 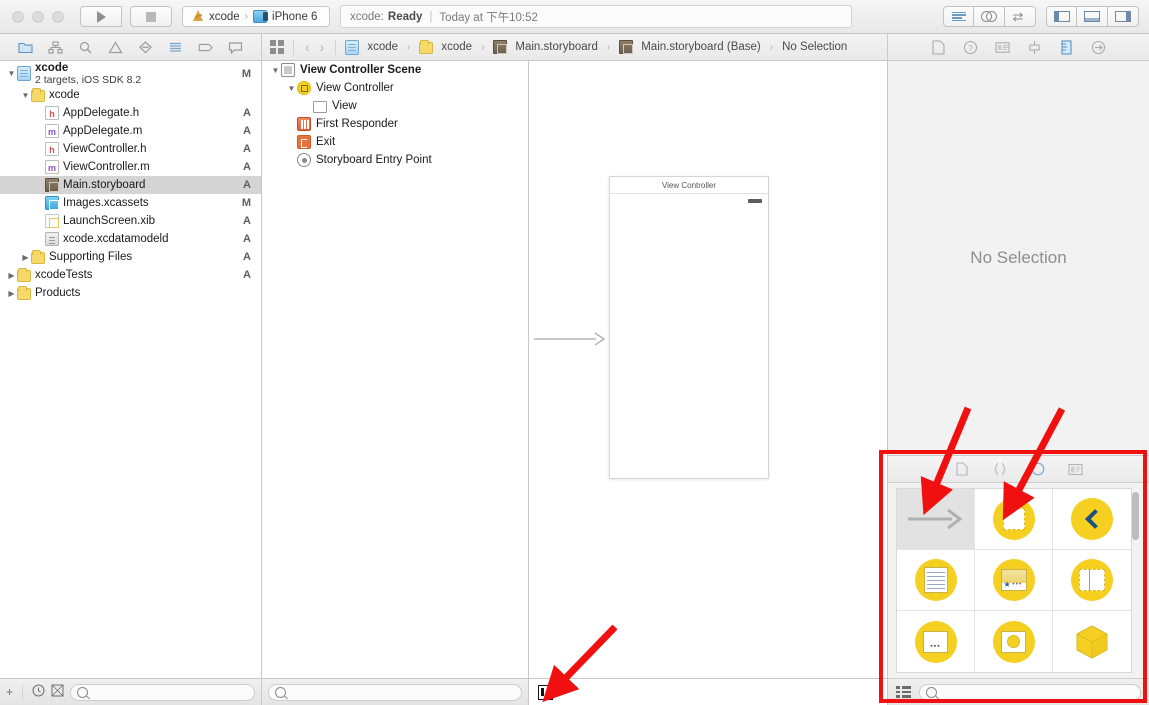 What do you see at coordinates (109, 221) in the screenshot?
I see `navigator-item-label: LaunchScreen.xib` at bounding box center [109, 221].